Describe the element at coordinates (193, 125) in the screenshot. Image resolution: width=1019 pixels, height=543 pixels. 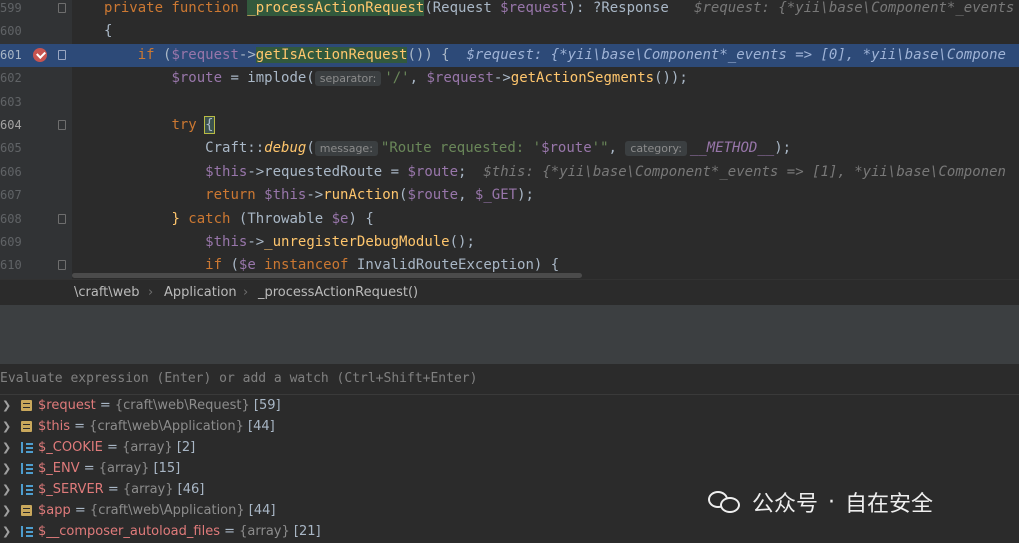
I see `code-text: try {` at that location.